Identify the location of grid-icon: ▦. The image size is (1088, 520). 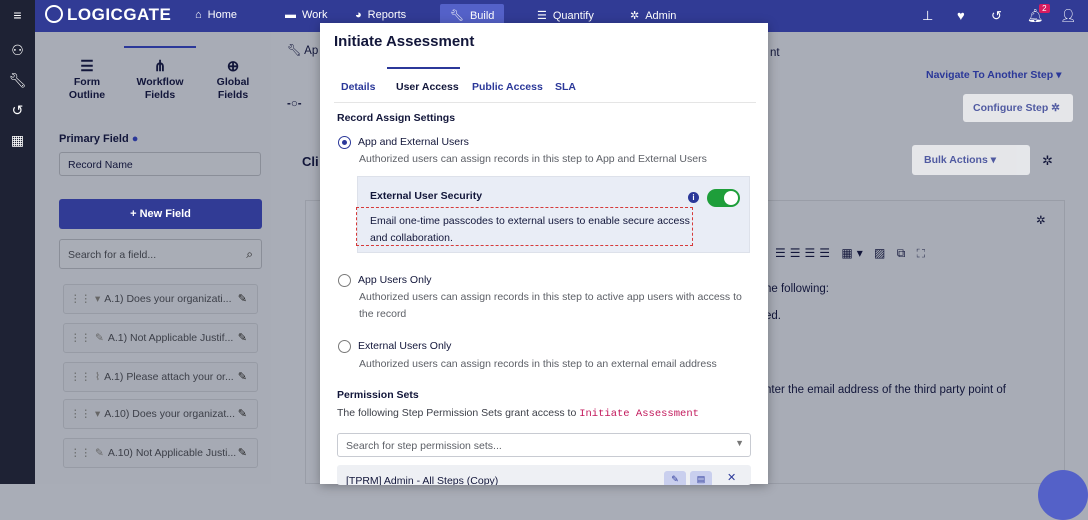
(17, 140).